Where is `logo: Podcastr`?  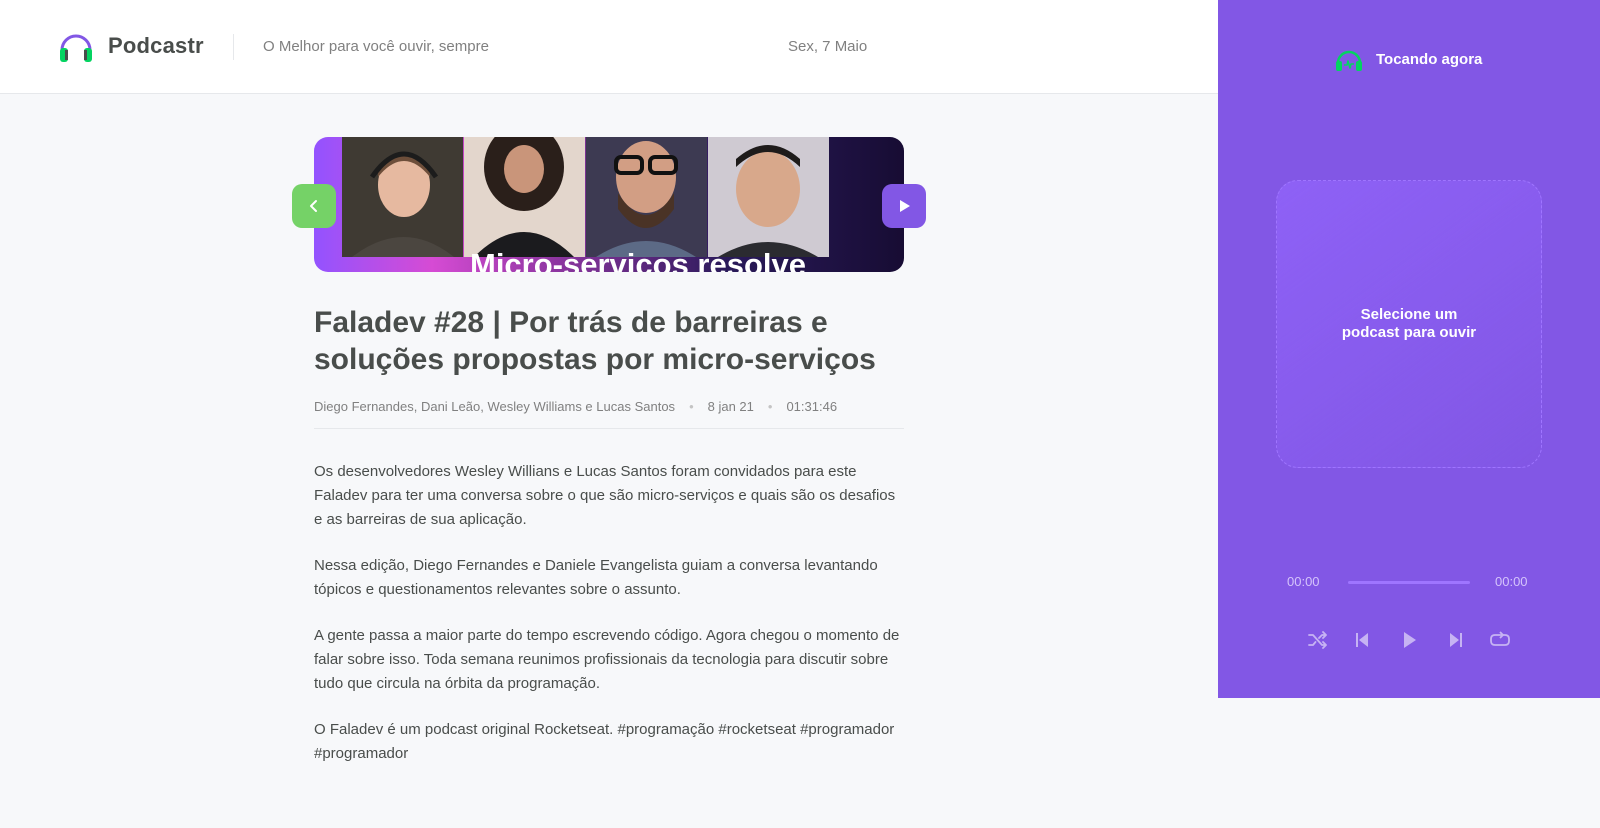 logo: Podcastr is located at coordinates (131, 46).